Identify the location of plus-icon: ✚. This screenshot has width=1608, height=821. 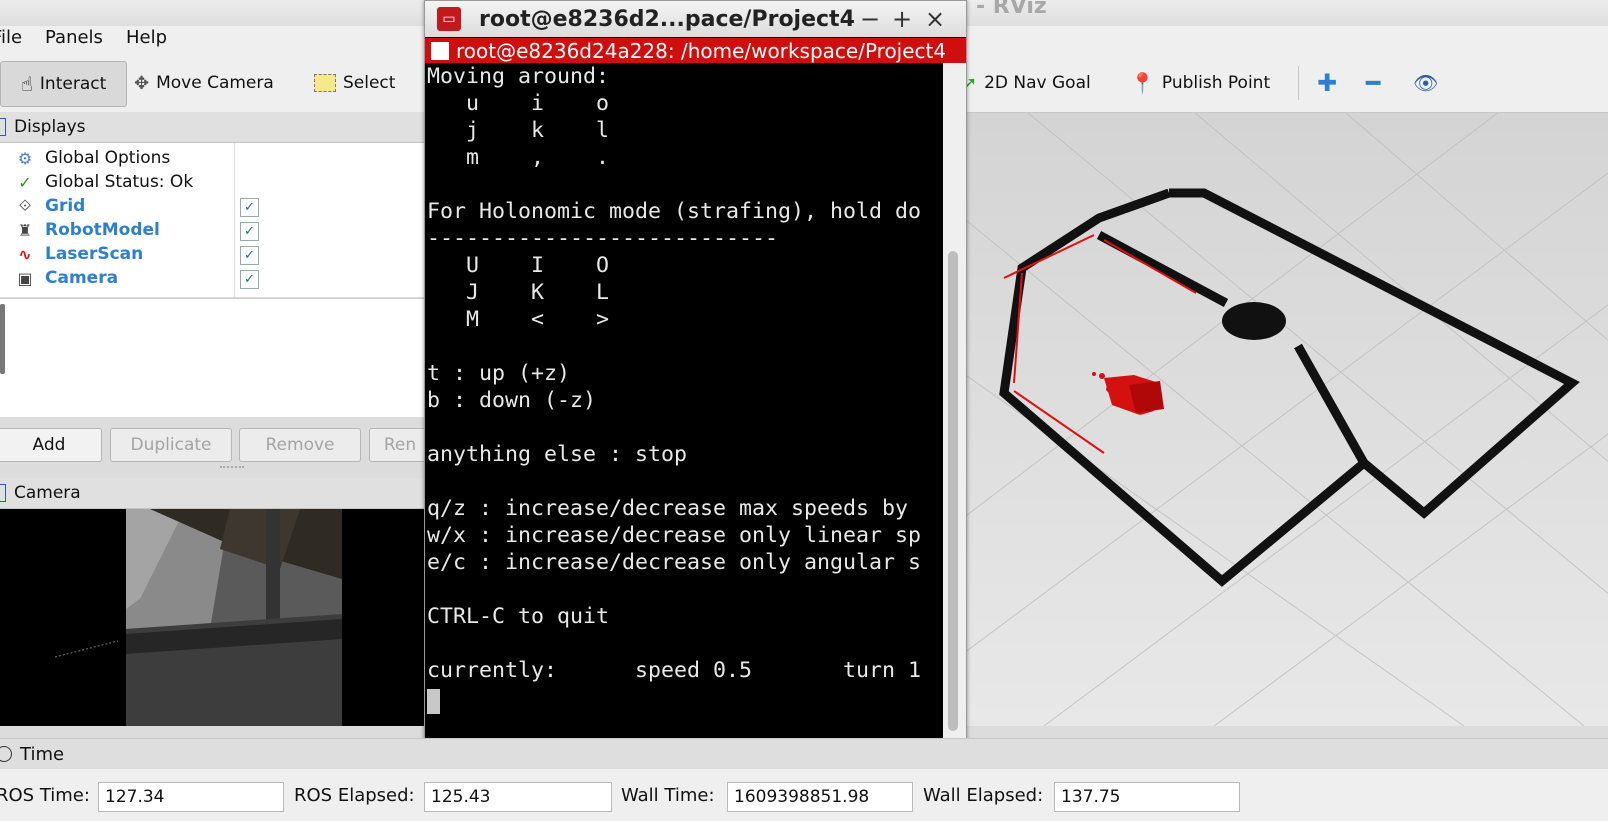
(1327, 83).